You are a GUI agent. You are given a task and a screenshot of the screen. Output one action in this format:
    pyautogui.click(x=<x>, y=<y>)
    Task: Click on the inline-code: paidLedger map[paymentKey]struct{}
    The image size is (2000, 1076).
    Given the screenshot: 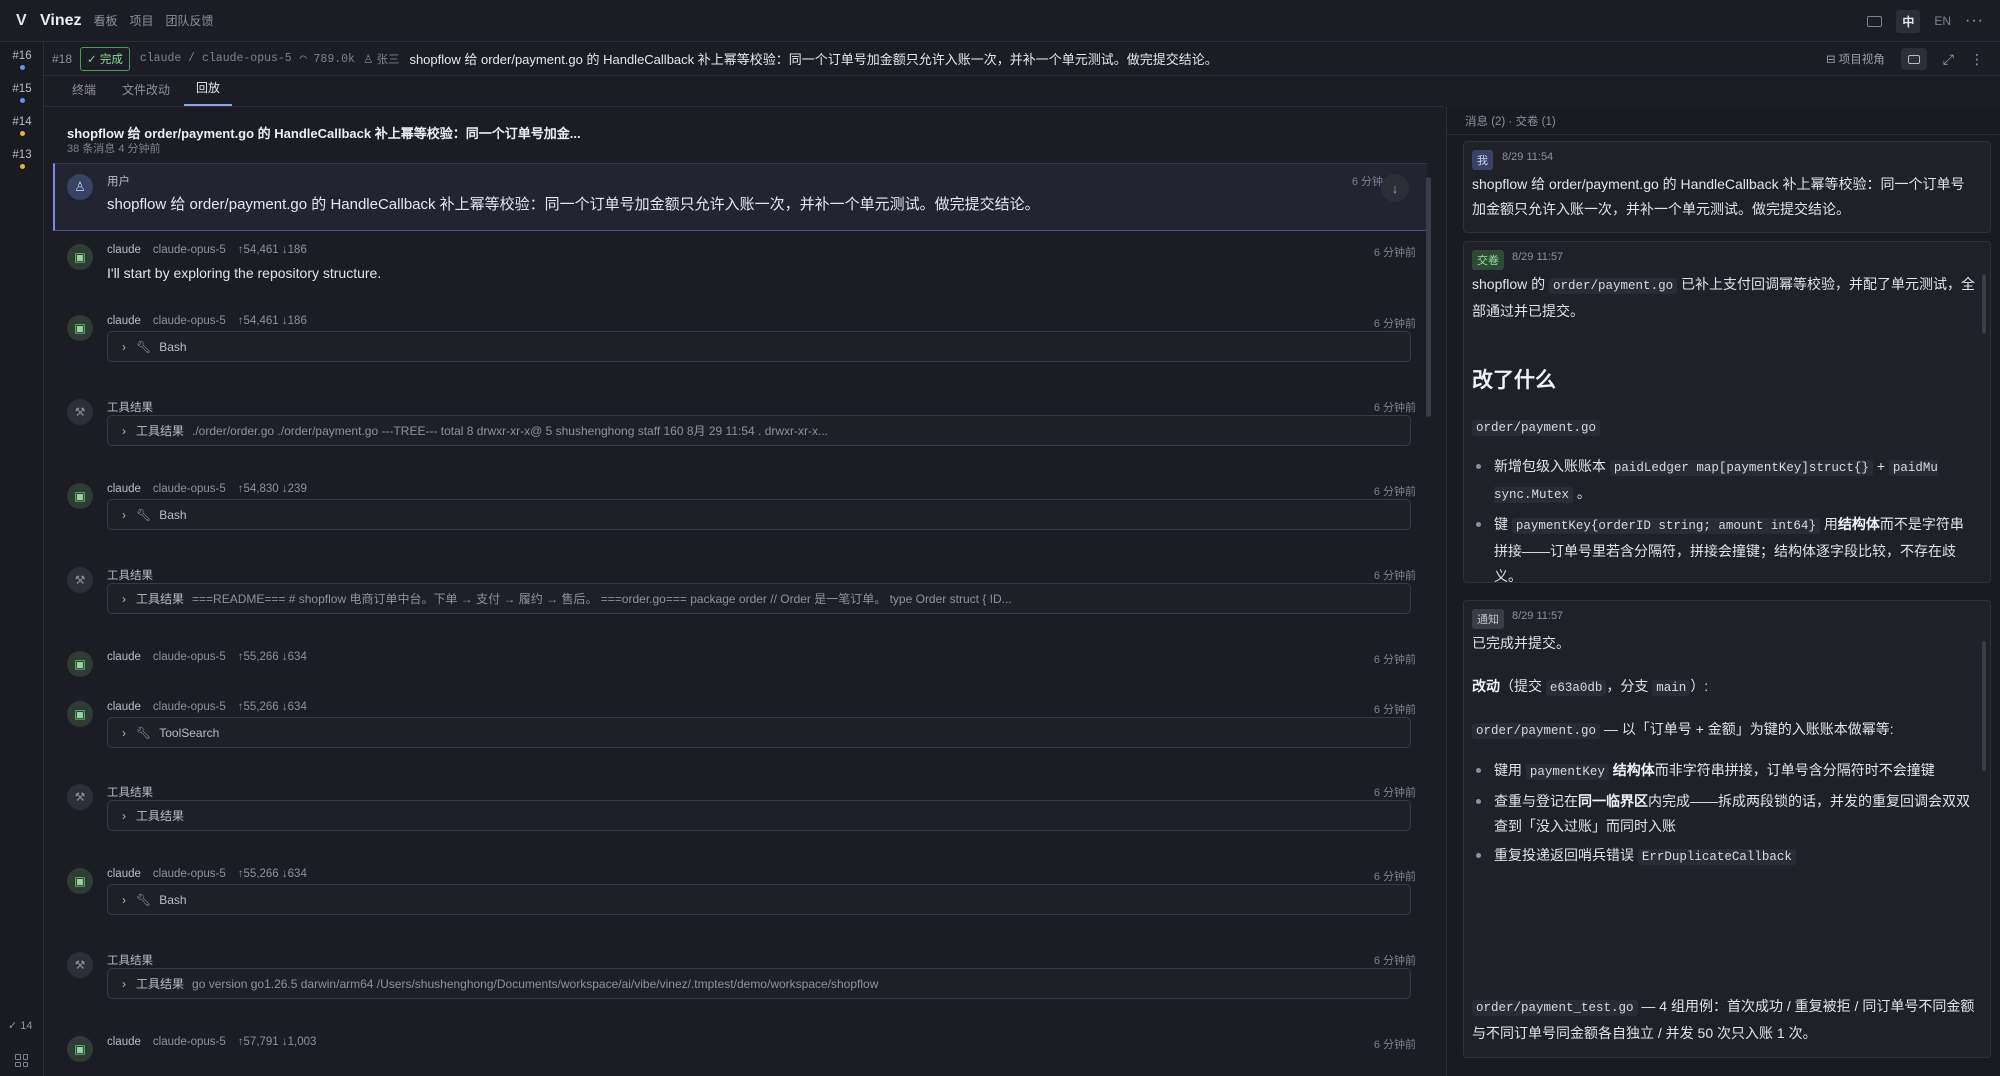 What is the action you would take?
    pyautogui.click(x=1741, y=468)
    